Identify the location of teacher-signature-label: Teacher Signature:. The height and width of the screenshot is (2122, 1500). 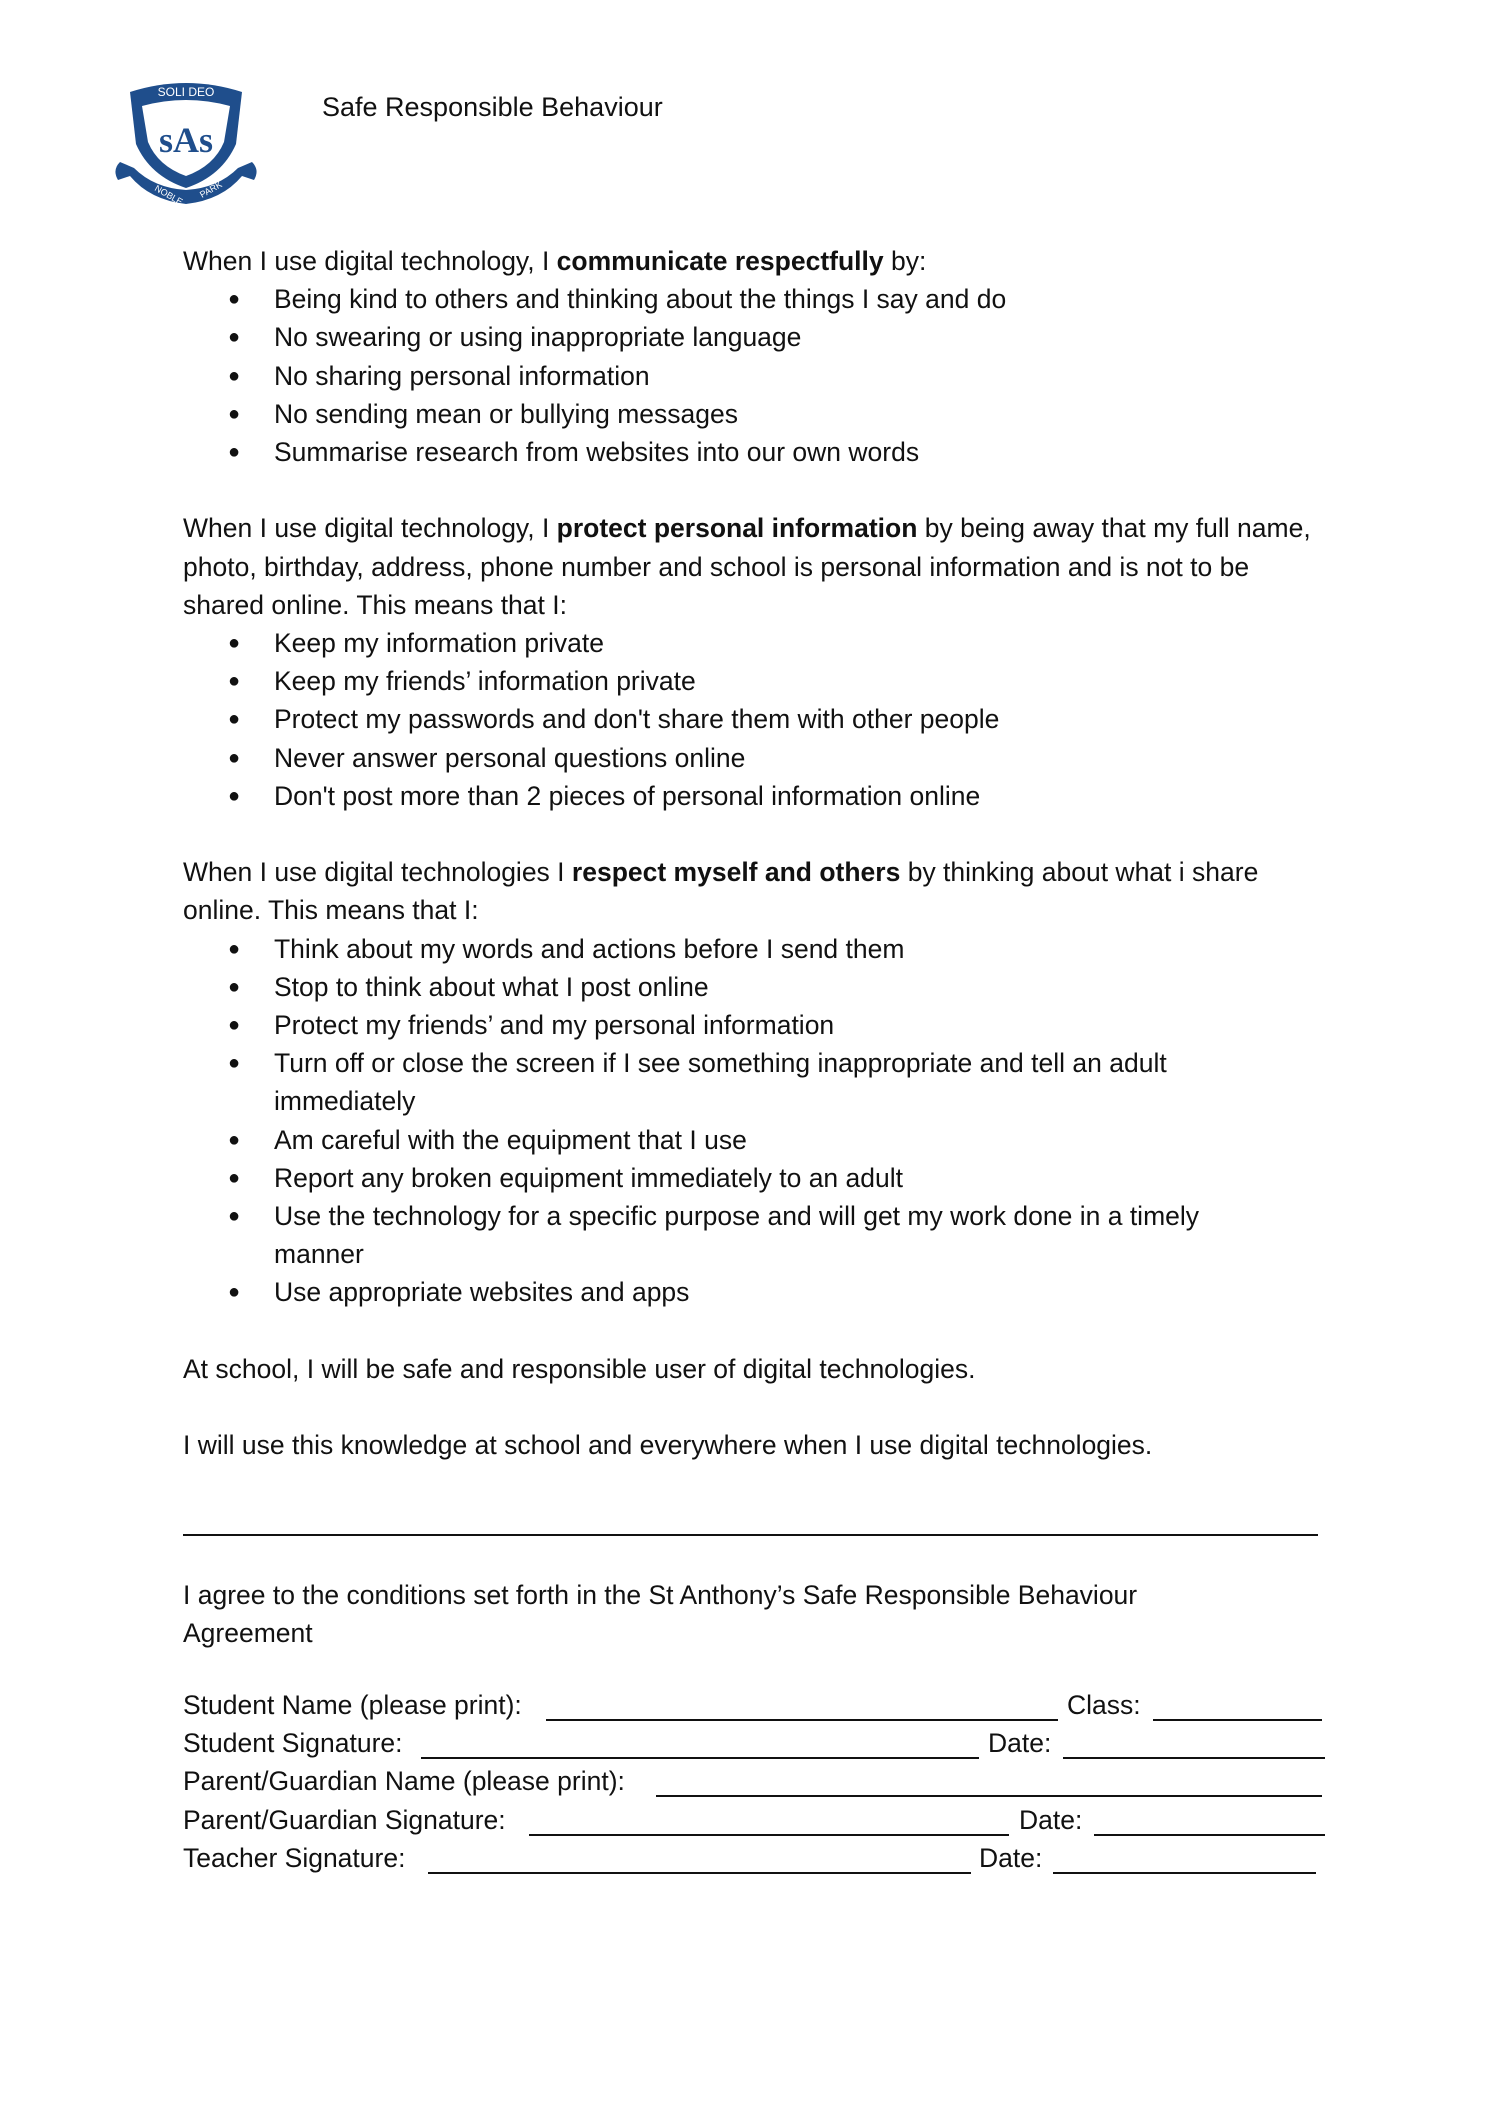
(294, 1857).